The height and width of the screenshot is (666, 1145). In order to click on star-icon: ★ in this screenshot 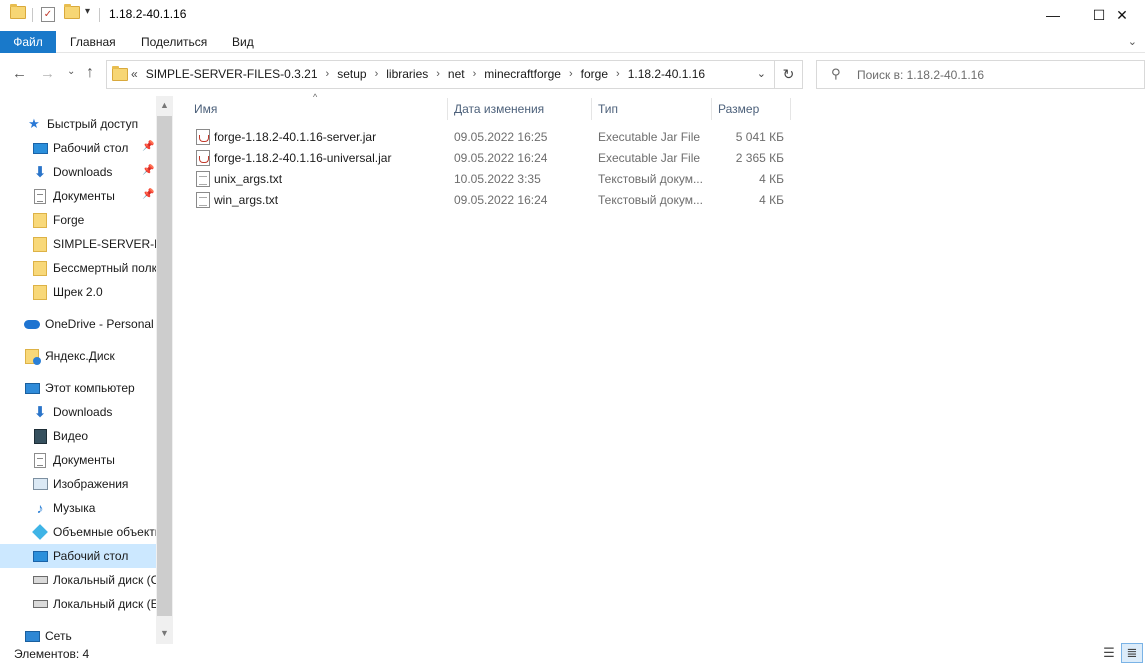, I will do `click(34, 123)`.